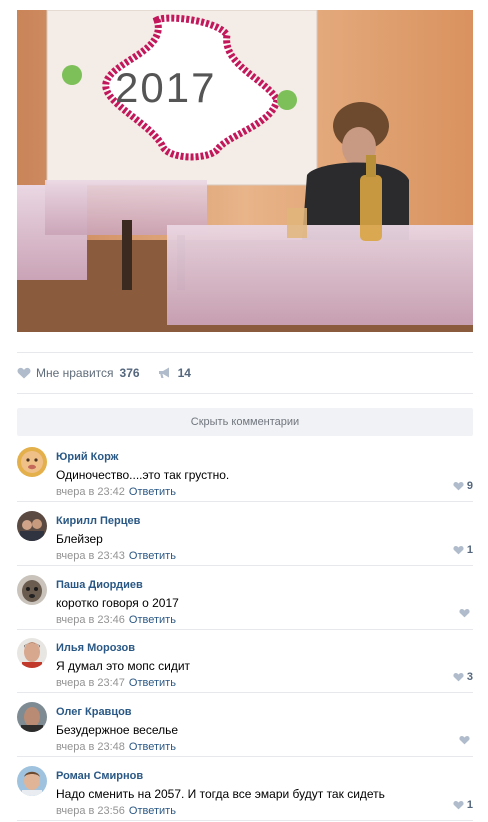  What do you see at coordinates (165, 87) in the screenshot?
I see `photo-2017-text: 2017` at bounding box center [165, 87].